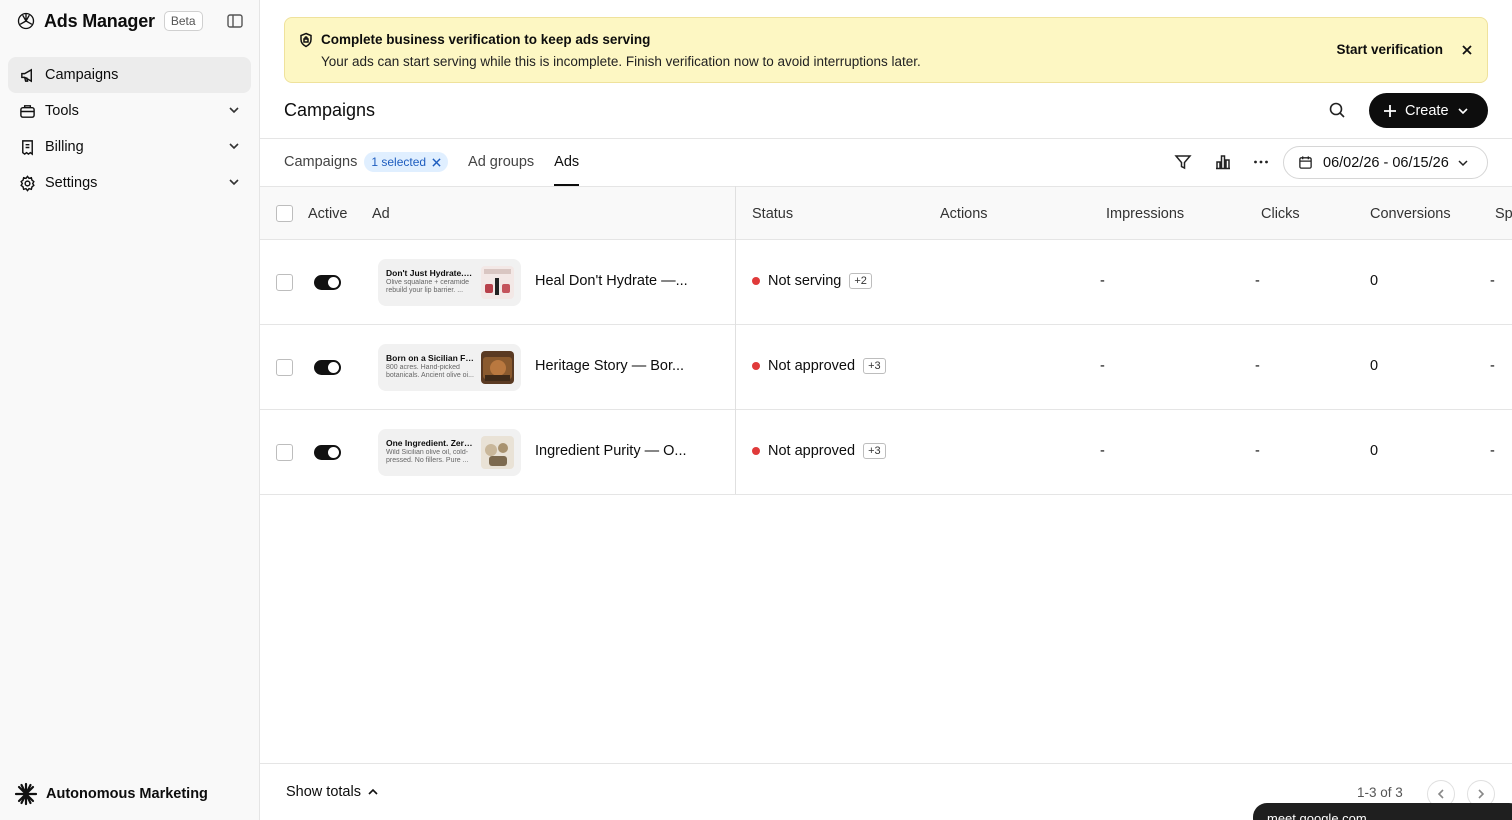 The width and height of the screenshot is (1512, 820). What do you see at coordinates (129, 147) in the screenshot?
I see `sidebar-item-billing: Billing` at bounding box center [129, 147].